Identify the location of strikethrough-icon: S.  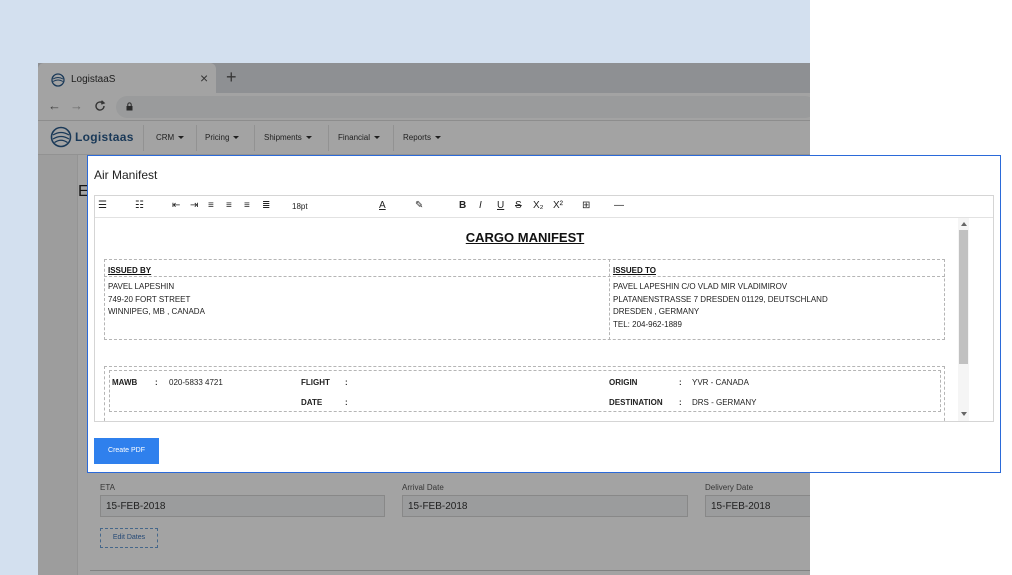
(518, 206).